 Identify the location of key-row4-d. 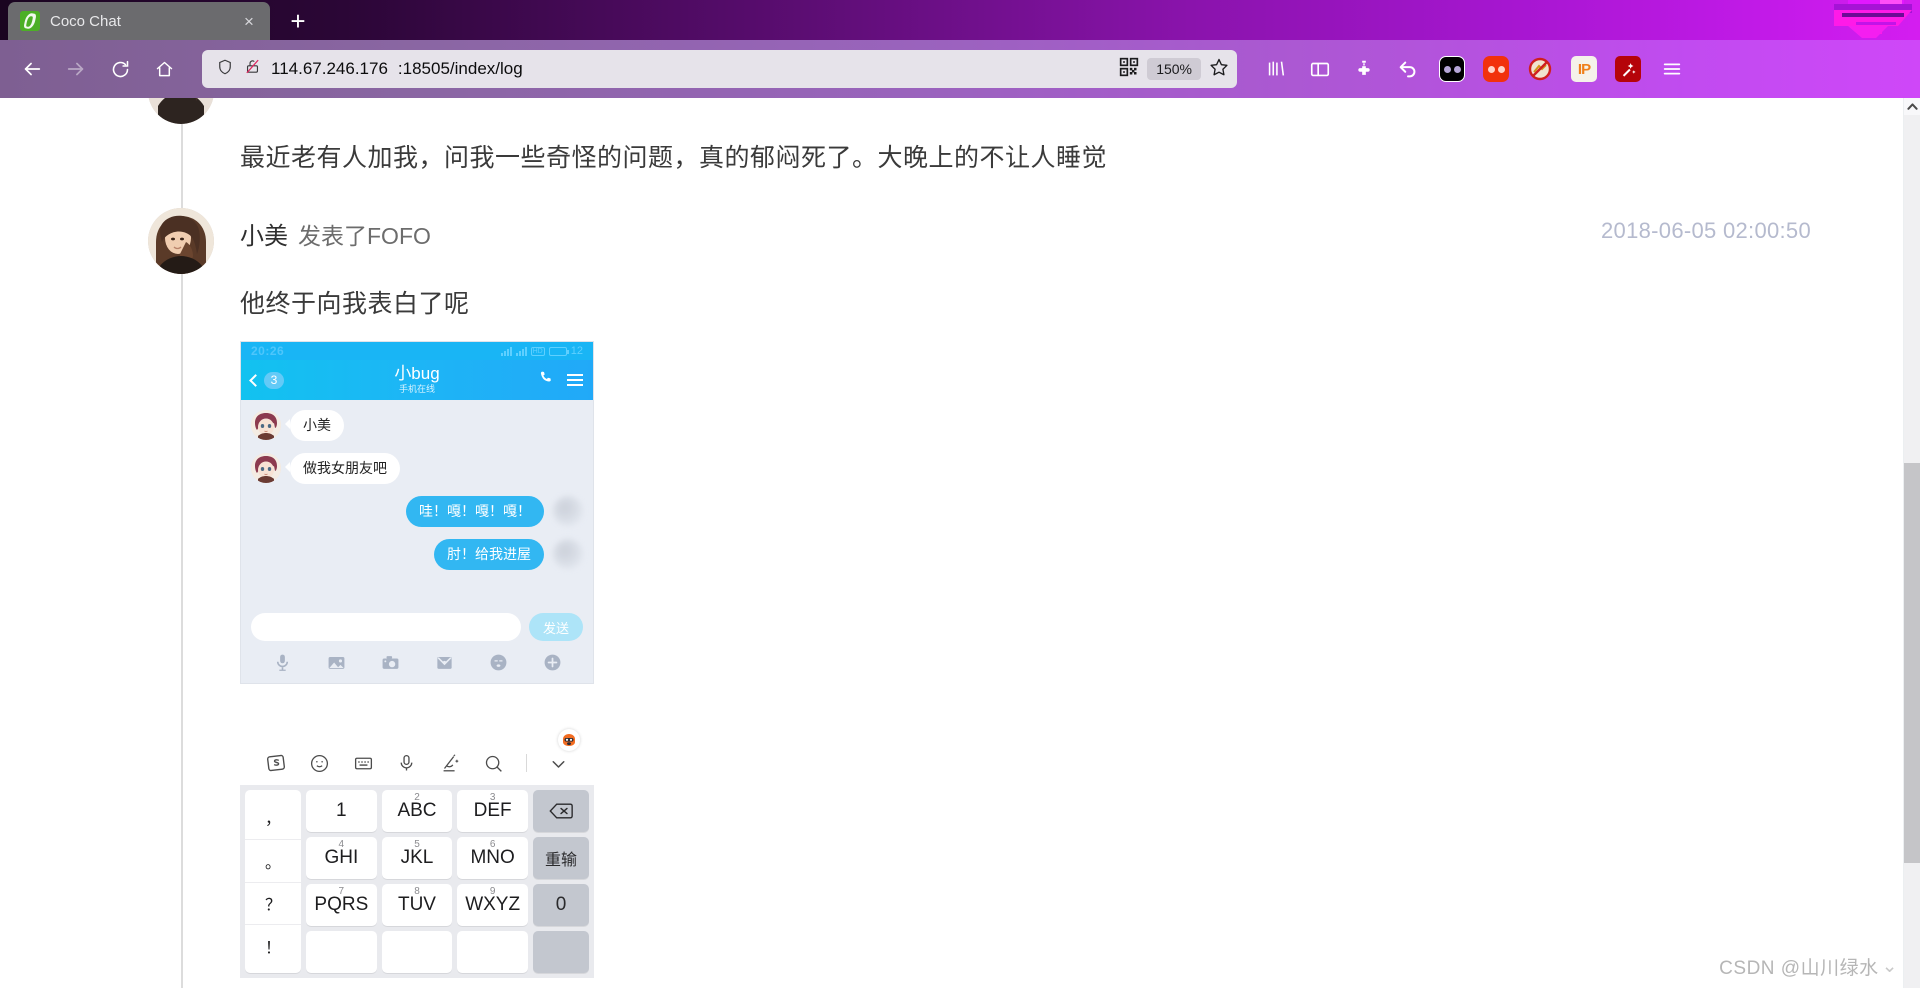
(560, 952).